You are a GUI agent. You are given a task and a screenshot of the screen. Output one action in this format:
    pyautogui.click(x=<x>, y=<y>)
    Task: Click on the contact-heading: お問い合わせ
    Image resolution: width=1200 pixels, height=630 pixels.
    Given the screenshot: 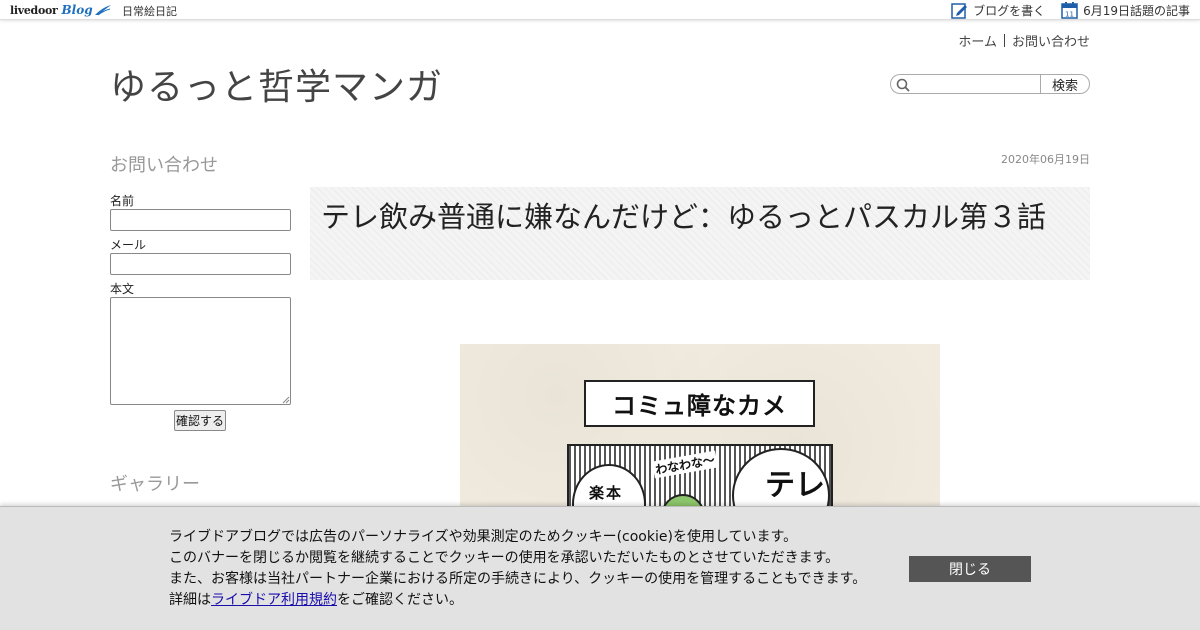 What is the action you would take?
    pyautogui.click(x=164, y=165)
    